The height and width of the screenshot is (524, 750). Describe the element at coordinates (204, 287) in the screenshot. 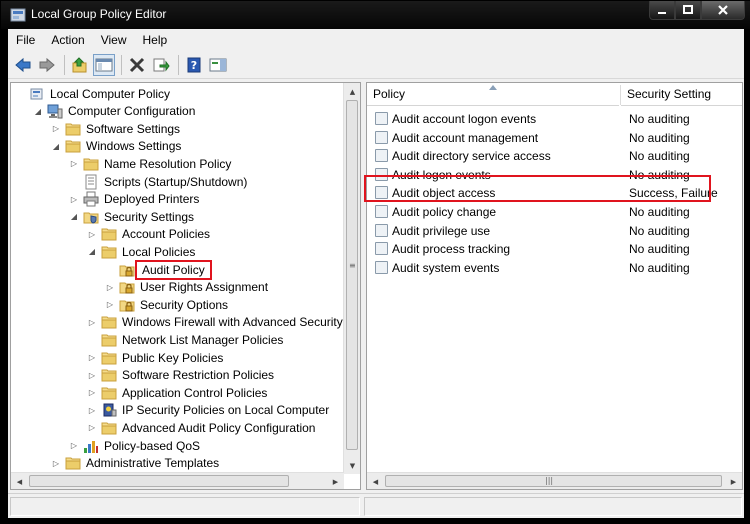

I see `tree-node-label: User Rights Assignment` at that location.